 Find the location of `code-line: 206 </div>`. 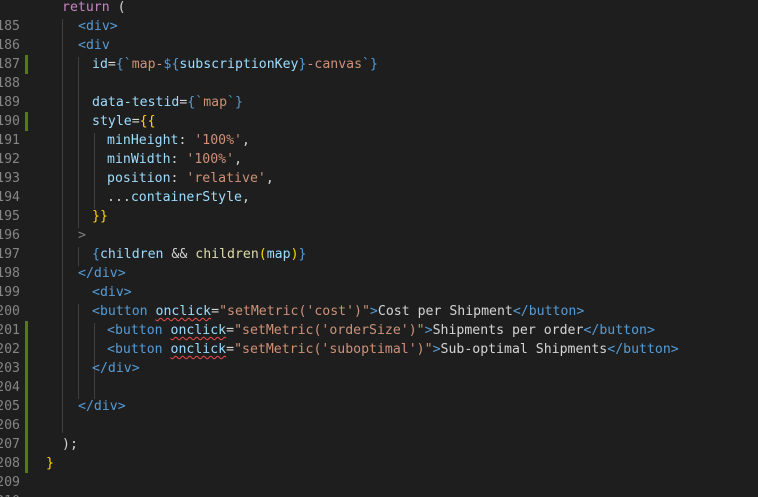

code-line: 206 </div> is located at coordinates (379, 425).